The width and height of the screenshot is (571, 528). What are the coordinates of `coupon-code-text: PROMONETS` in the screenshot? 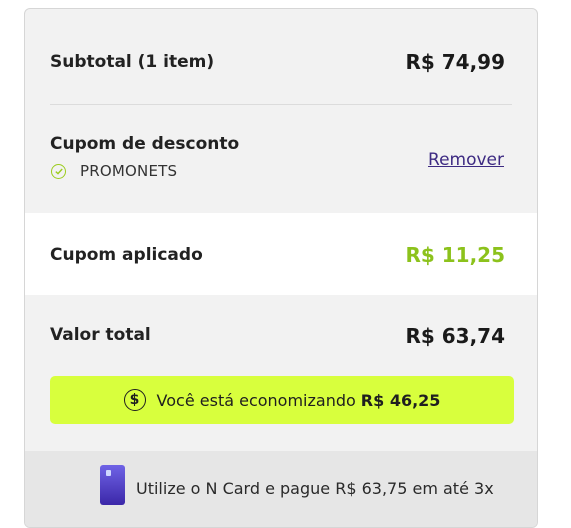 It's located at (129, 171).